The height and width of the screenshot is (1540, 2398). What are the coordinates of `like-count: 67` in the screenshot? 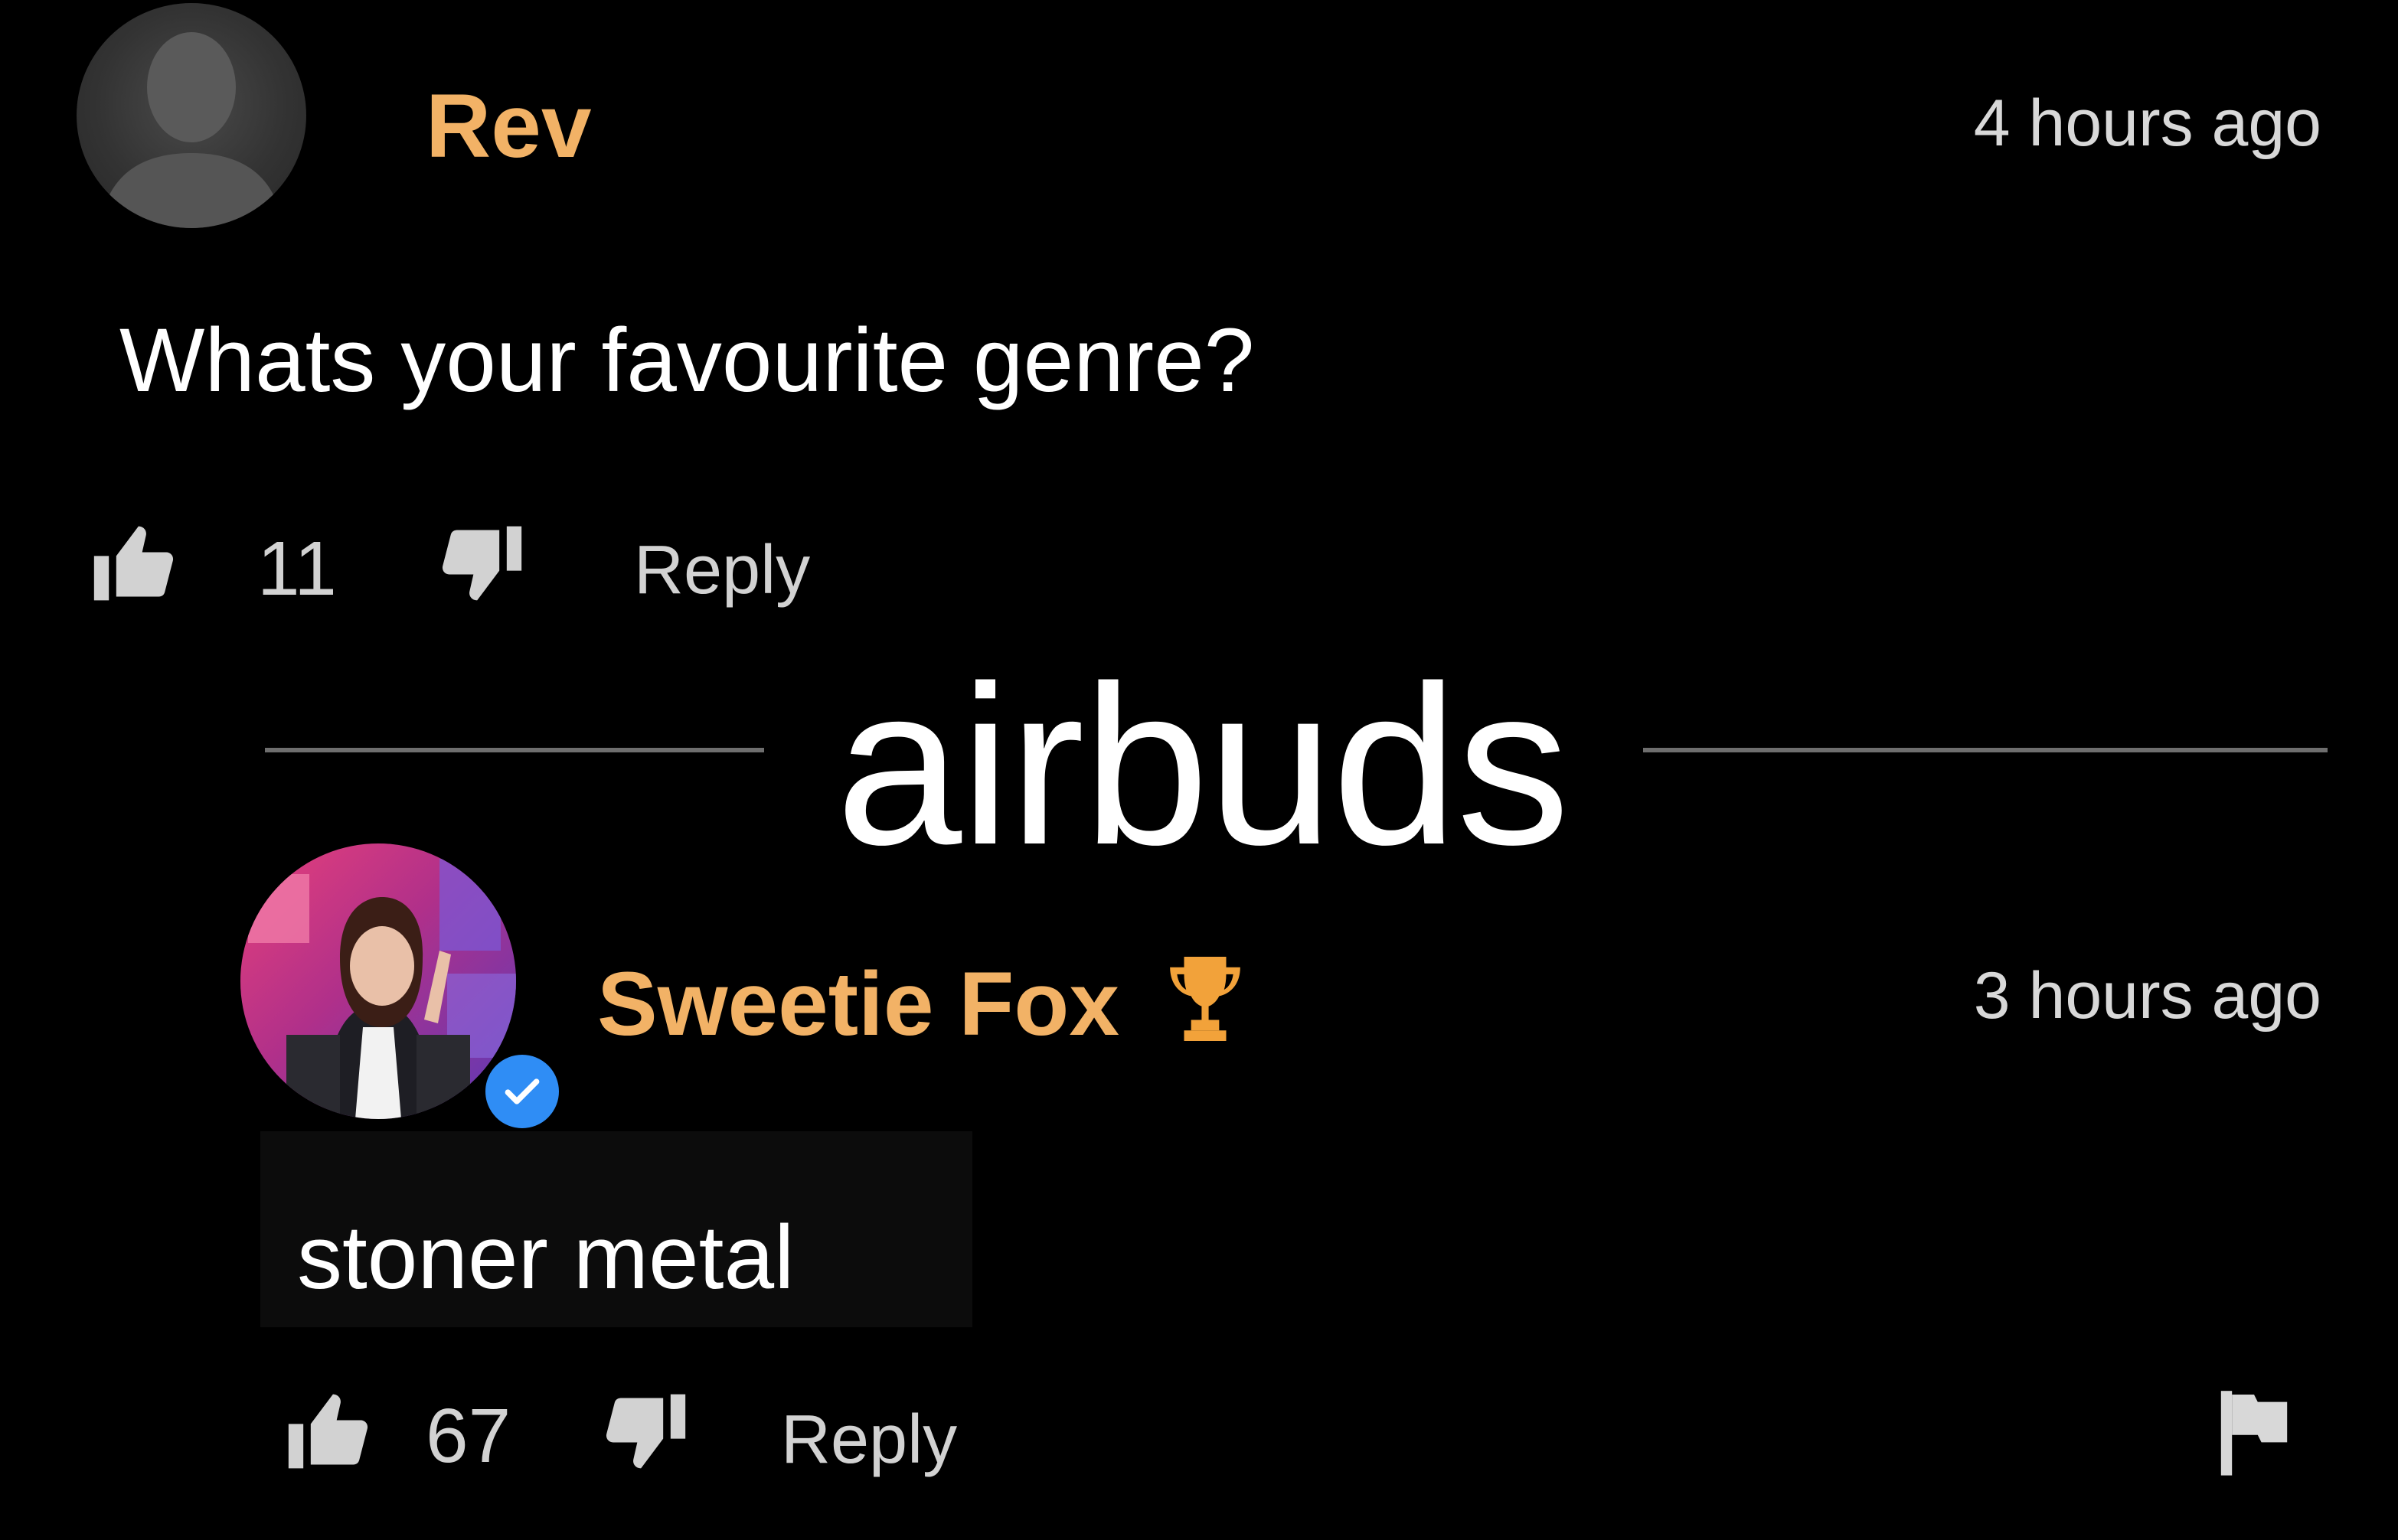 It's located at (468, 1436).